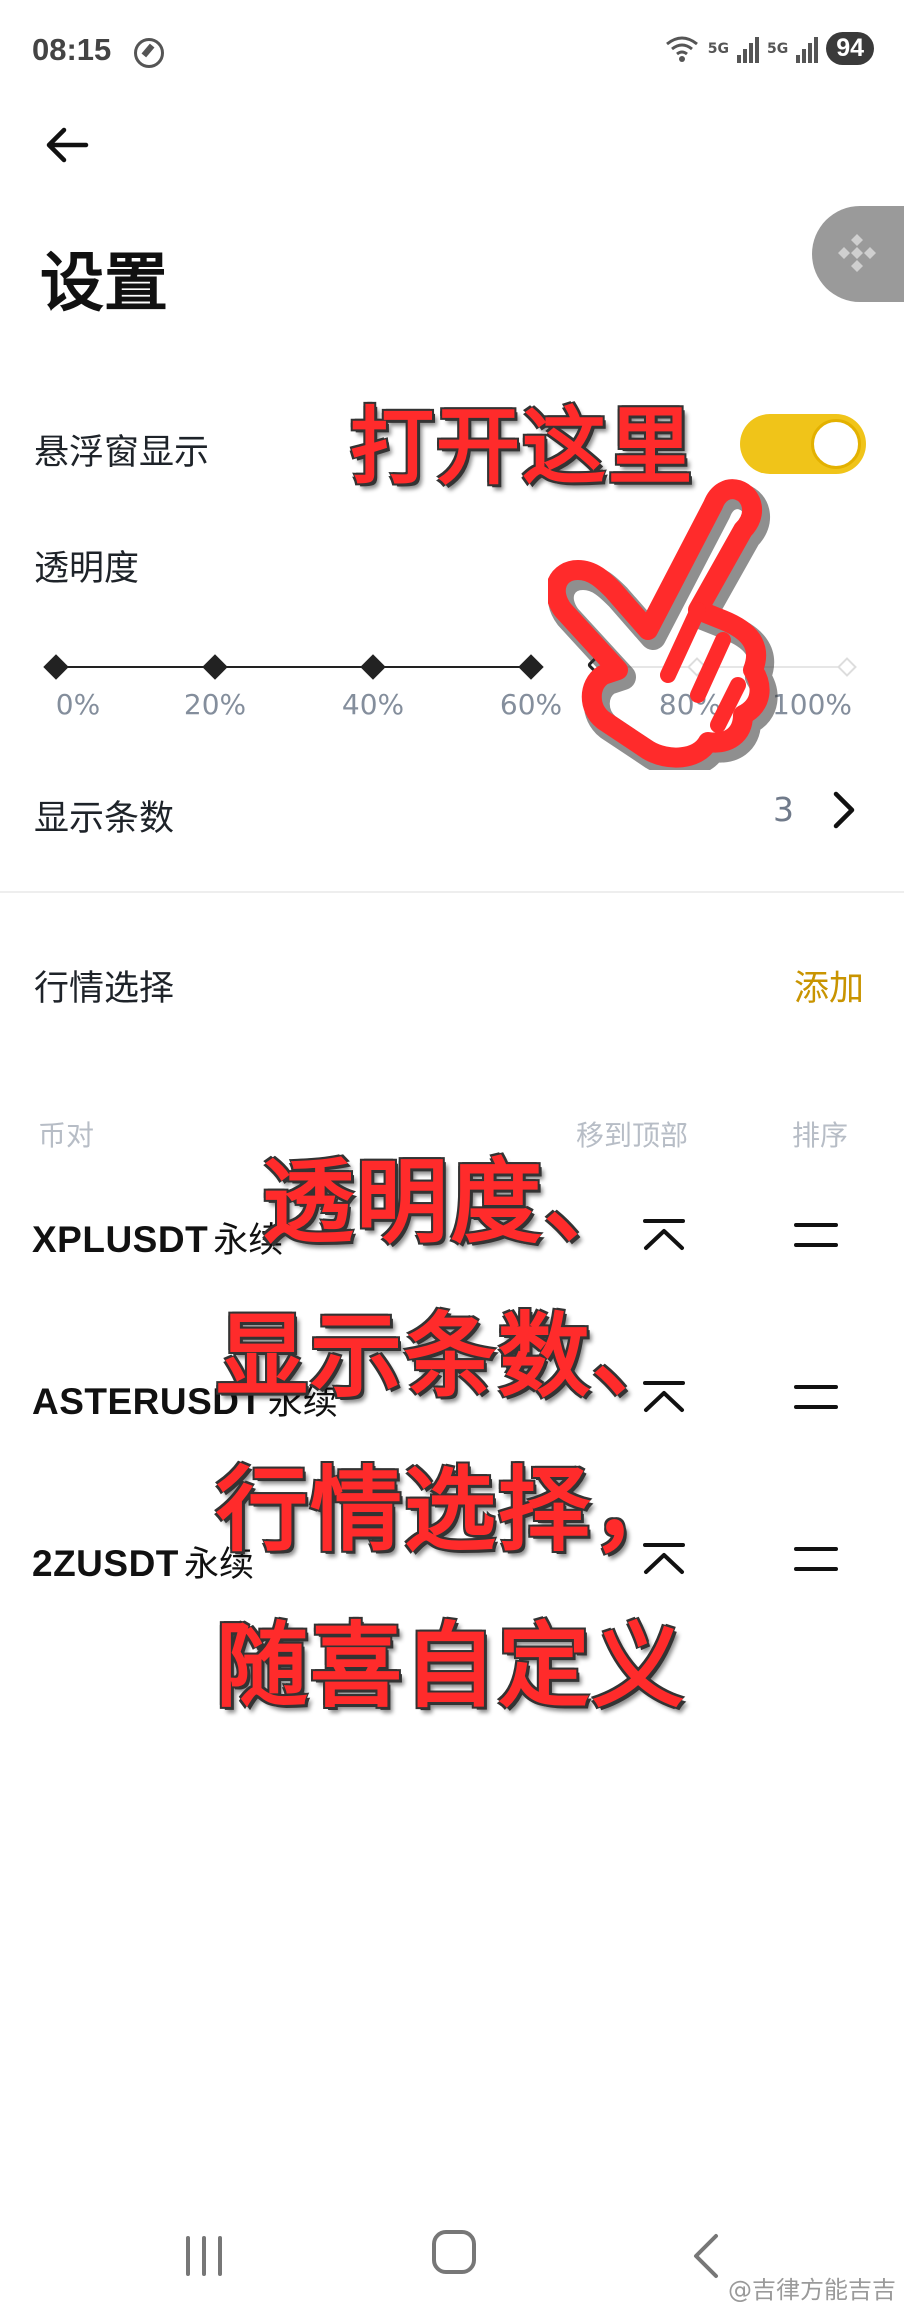 This screenshot has height=2316, width=904. I want to click on pair-name: 2ZUSDT, so click(105, 1563).